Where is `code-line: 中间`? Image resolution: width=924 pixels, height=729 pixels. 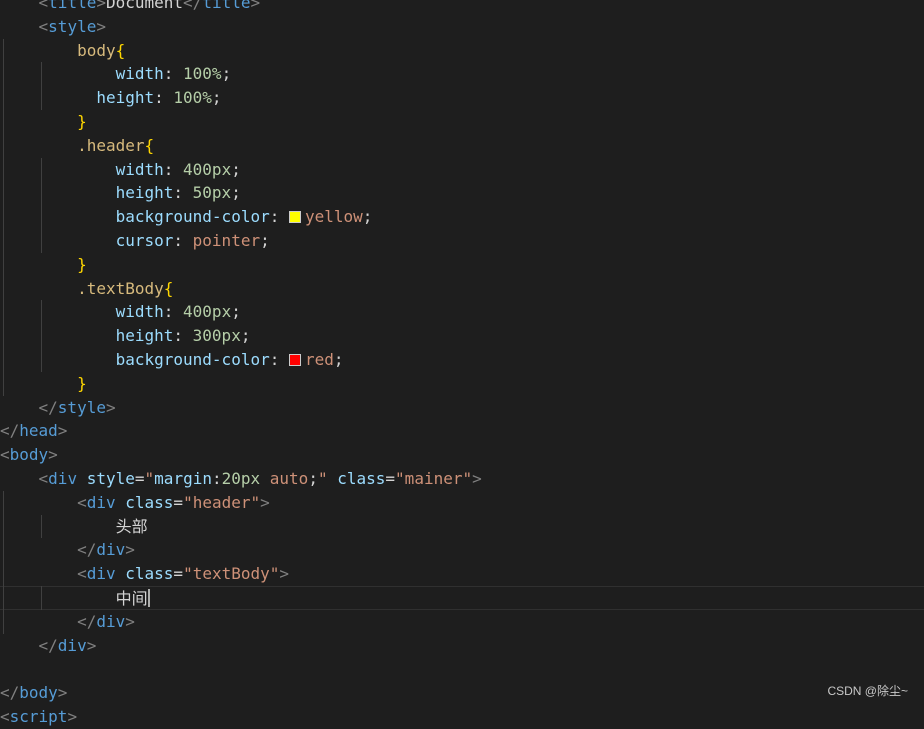
code-line: 中间 is located at coordinates (462, 598).